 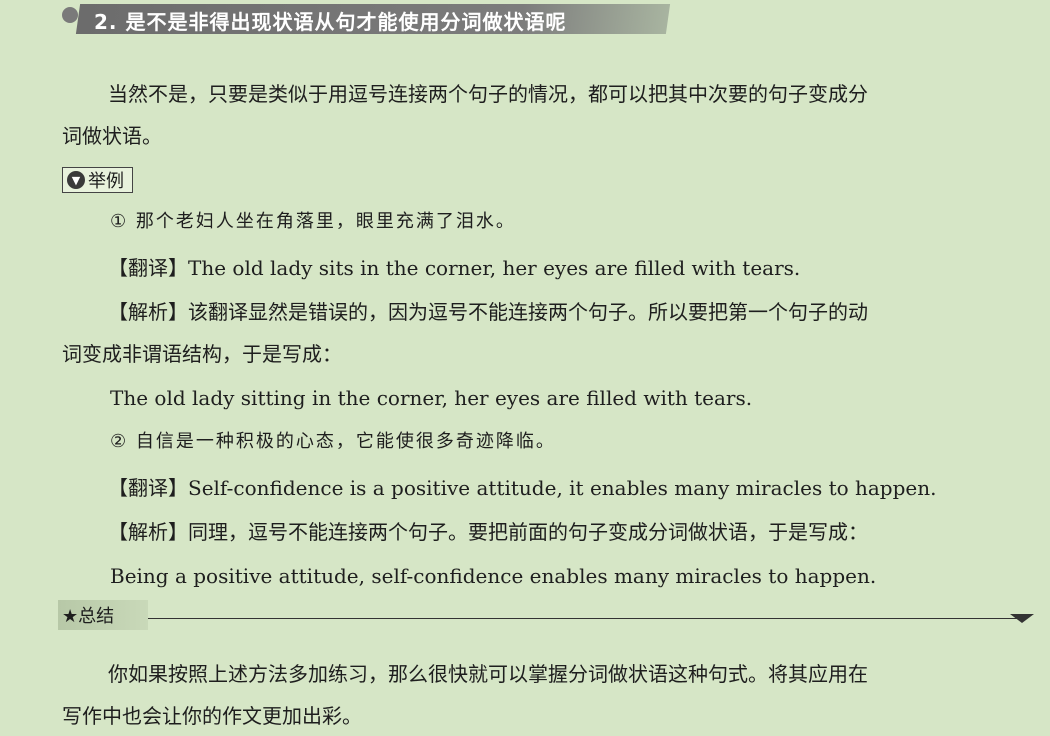 I want to click on example-tag: ▼ 举例, so click(x=97, y=180).